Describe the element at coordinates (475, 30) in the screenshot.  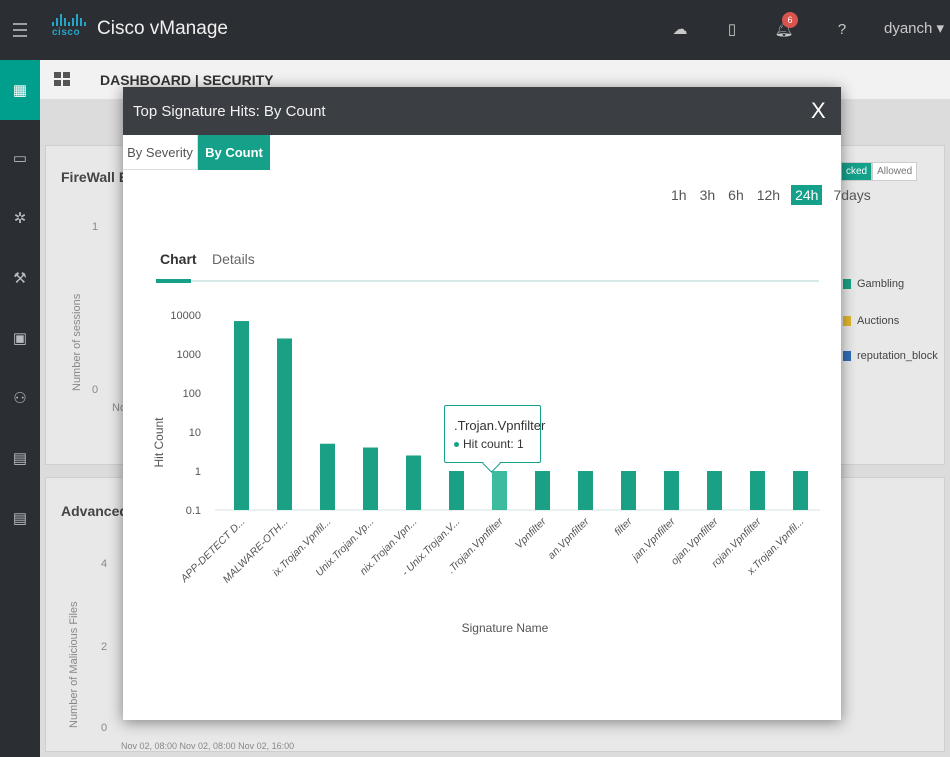
I see `top-navigation-bar: cisco Cisco vManage ☁ ▯ 🔔︎ 6 ? dyanch ▾` at that location.